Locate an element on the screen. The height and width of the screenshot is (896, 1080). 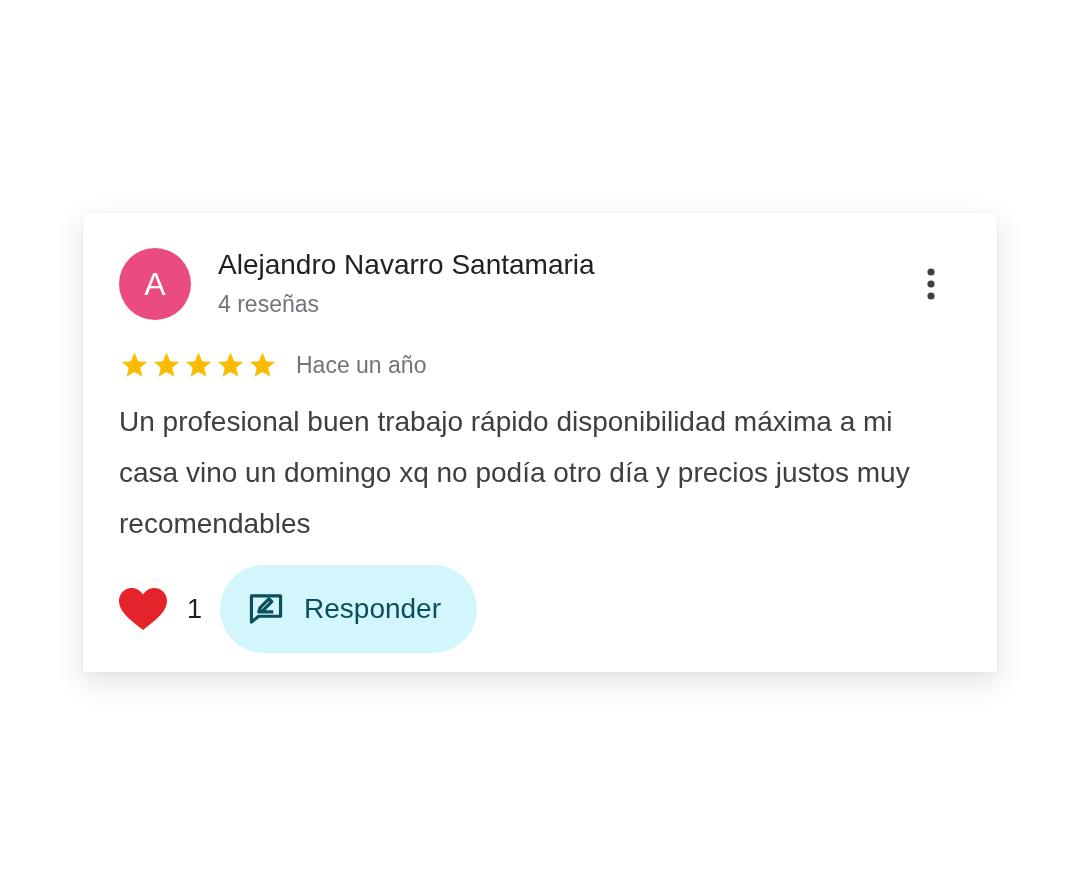
reply-icon is located at coordinates (266, 609).